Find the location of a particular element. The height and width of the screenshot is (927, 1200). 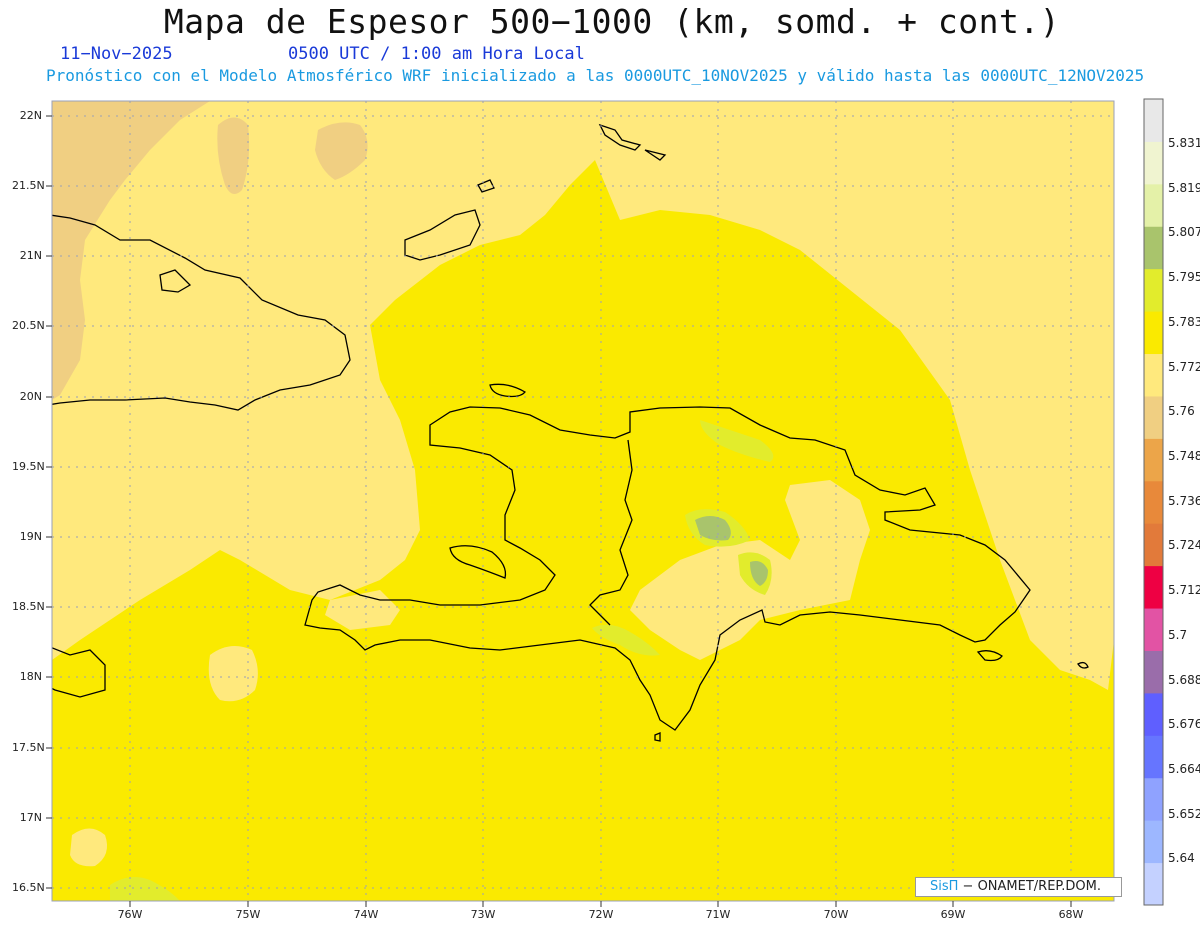

forecast-time: 0500 UTC / 1:00 am Hora Local is located at coordinates (436, 54).